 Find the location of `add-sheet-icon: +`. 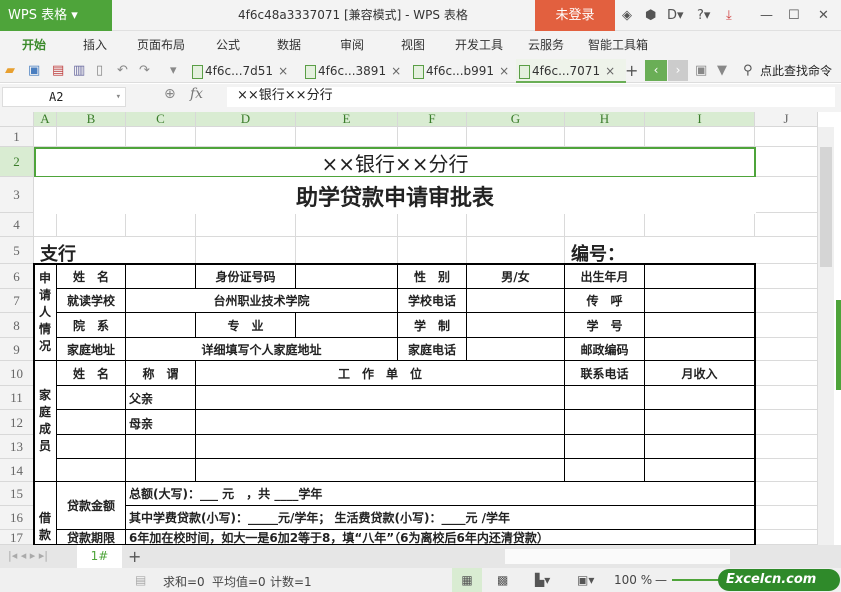

add-sheet-icon: + is located at coordinates (134, 556).